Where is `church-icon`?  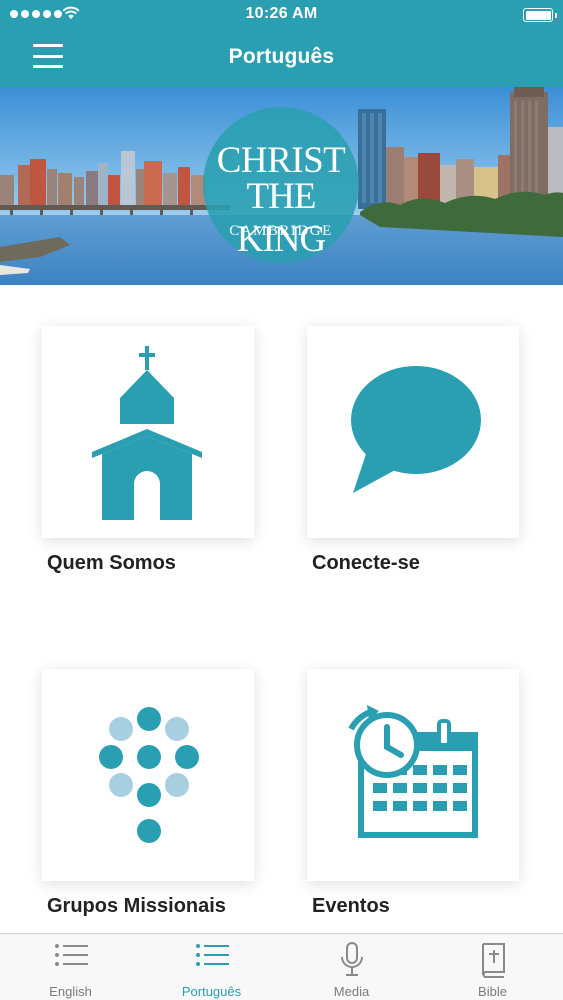 church-icon is located at coordinates (147, 433).